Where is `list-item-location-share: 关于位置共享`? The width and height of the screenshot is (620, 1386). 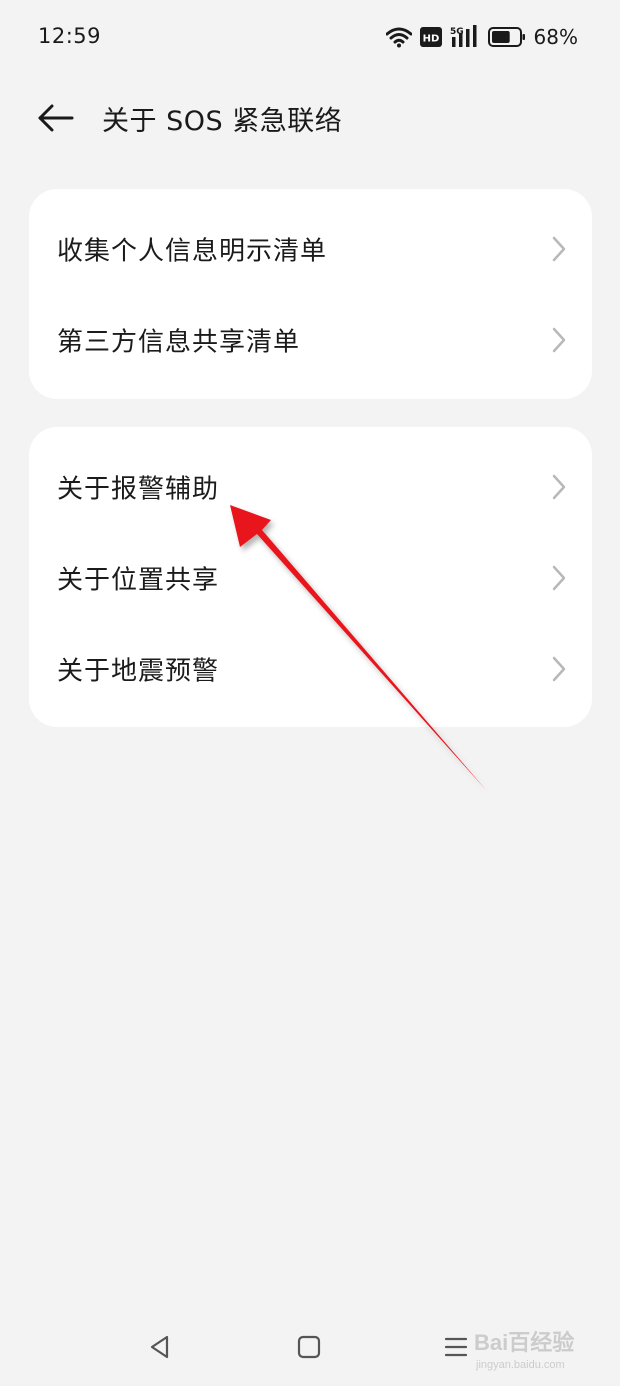 list-item-location-share: 关于位置共享 is located at coordinates (310, 578).